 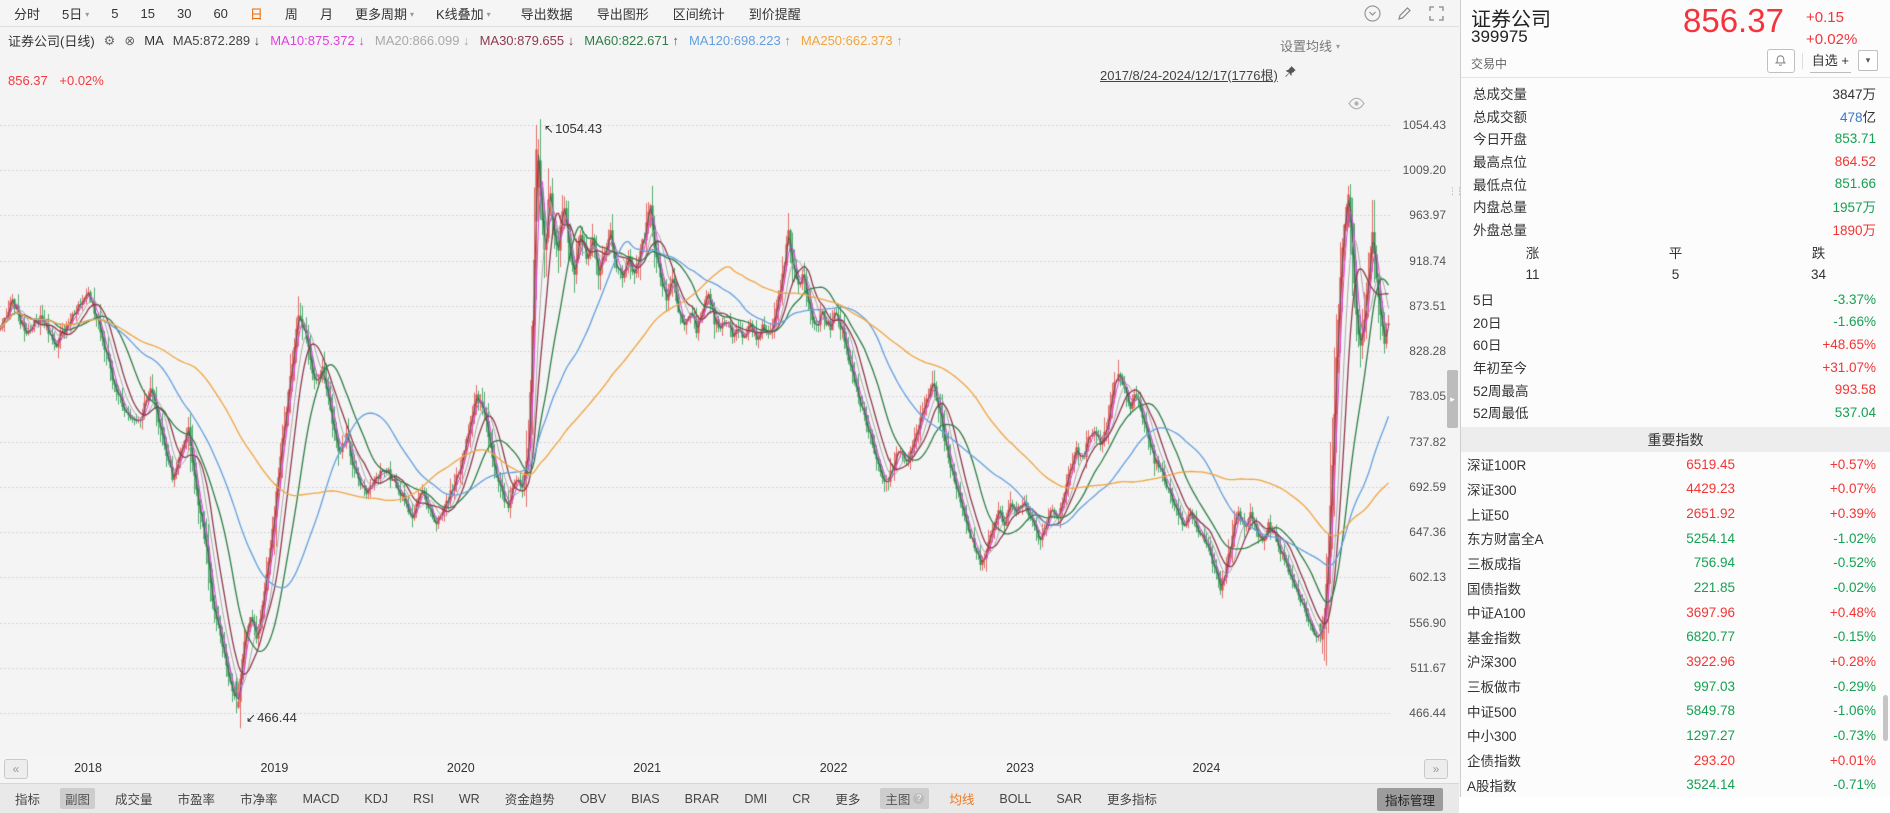 What do you see at coordinates (847, 798) in the screenshot?
I see `indicator-tab-更多: 更多` at bounding box center [847, 798].